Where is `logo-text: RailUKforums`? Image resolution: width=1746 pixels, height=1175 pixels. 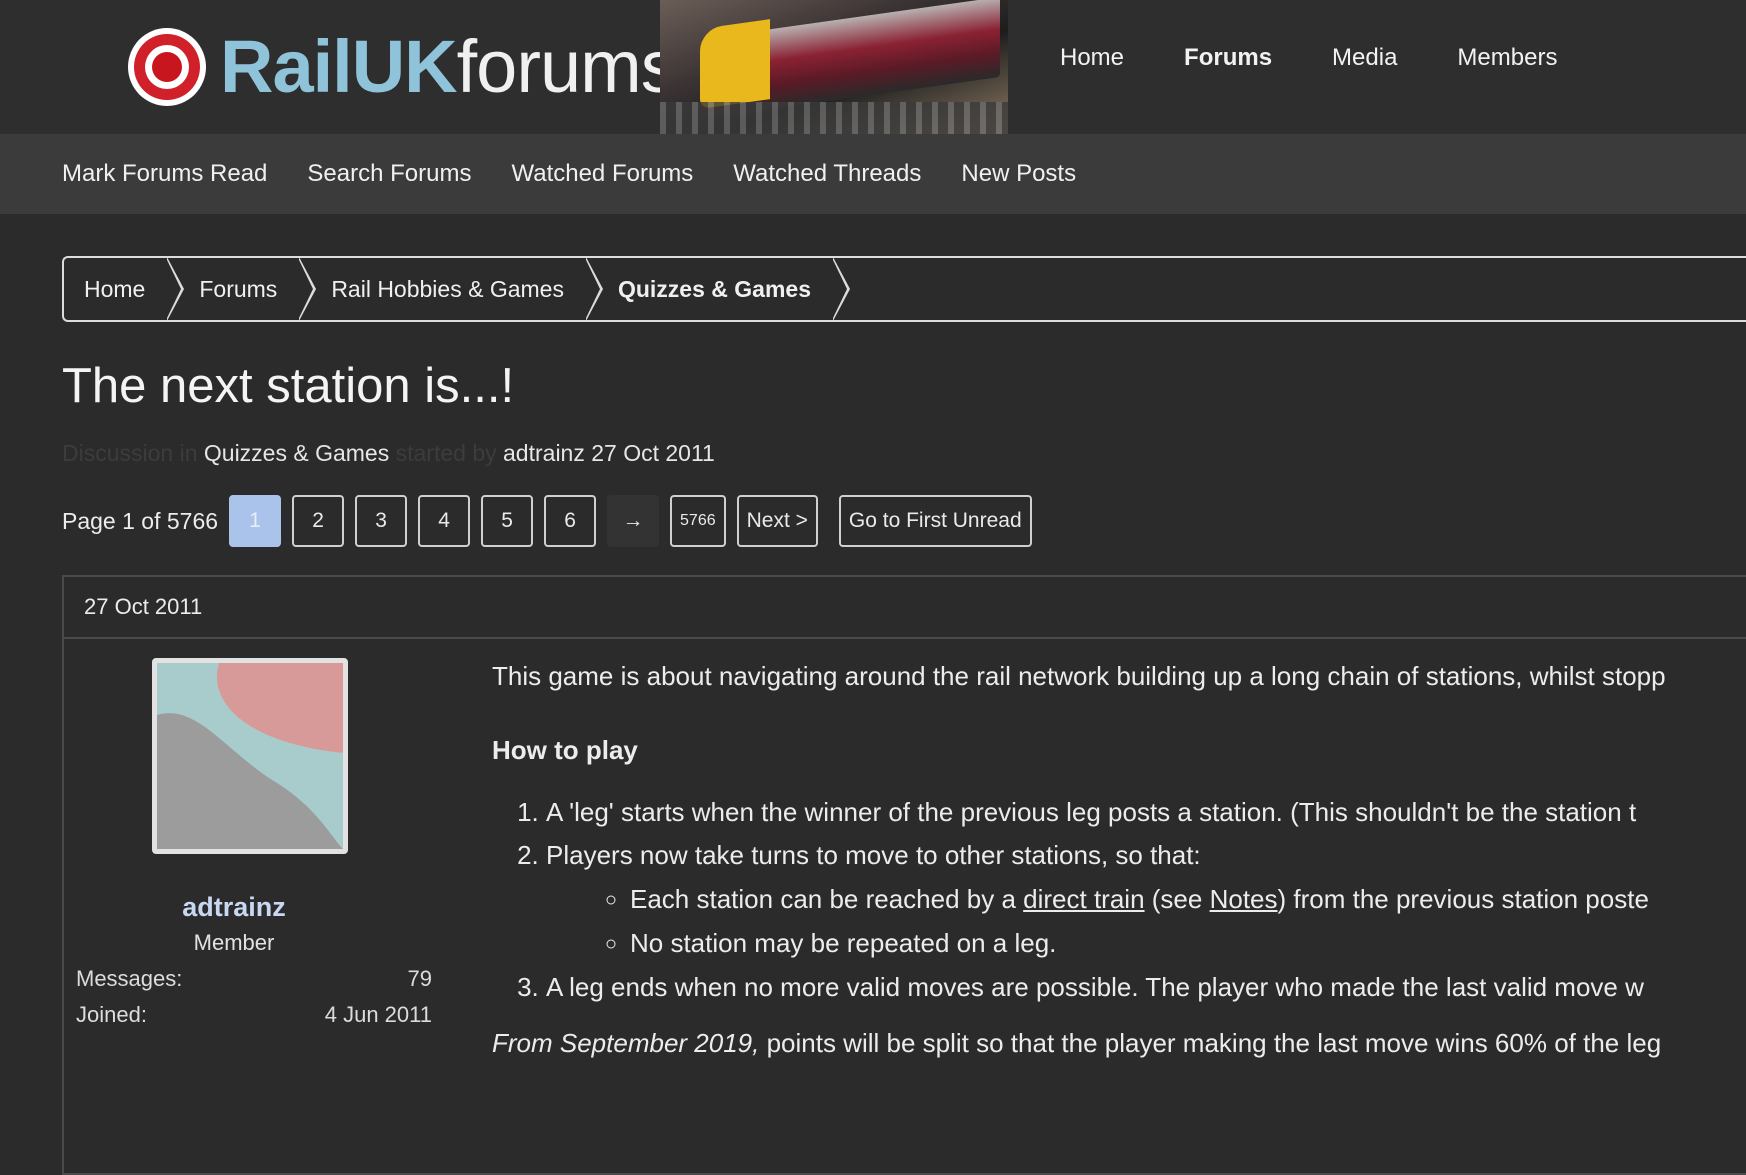 logo-text: RailUKforums is located at coordinates (449, 66).